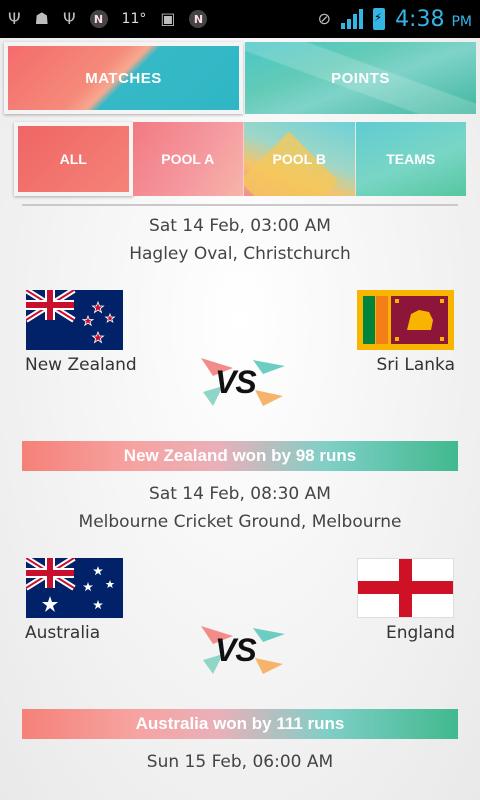 This screenshot has width=480, height=800. I want to click on android-debug-icon: ☗, so click(41, 18).